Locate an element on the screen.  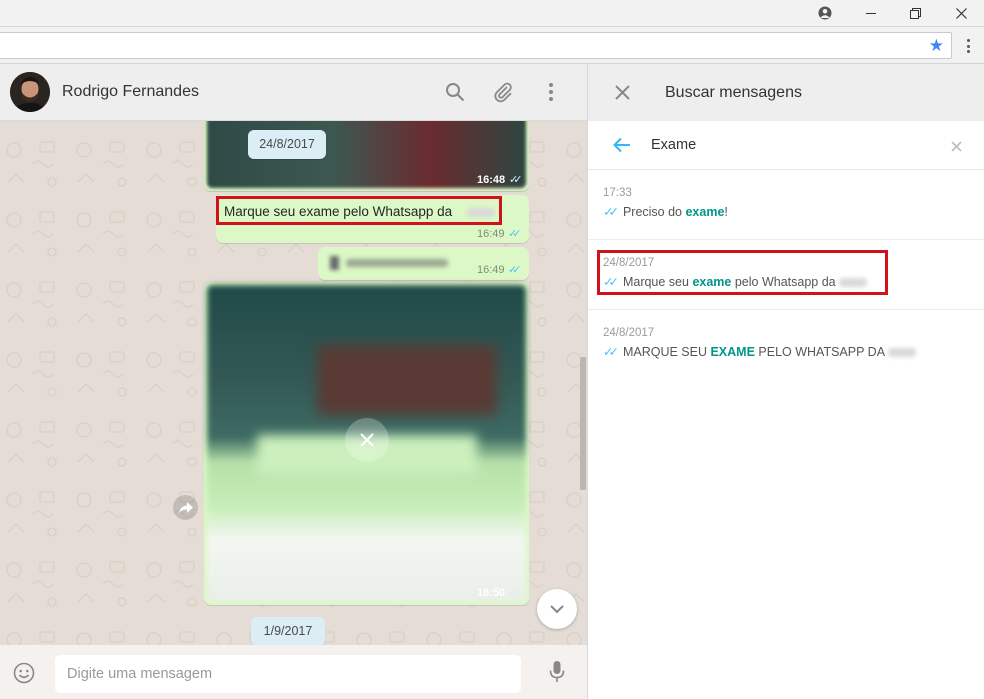
minimize-icon is located at coordinates (871, 13).